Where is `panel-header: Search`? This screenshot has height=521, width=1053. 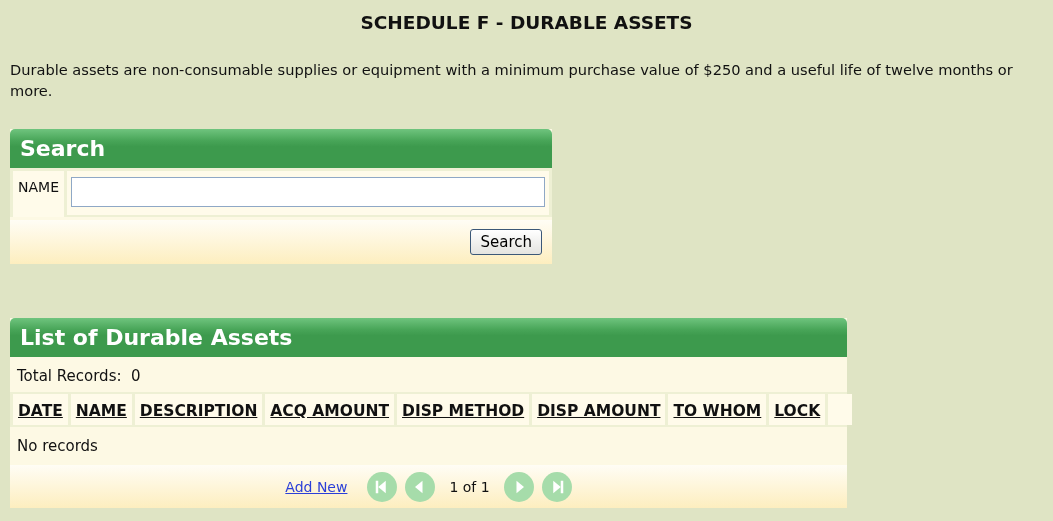 panel-header: Search is located at coordinates (281, 148).